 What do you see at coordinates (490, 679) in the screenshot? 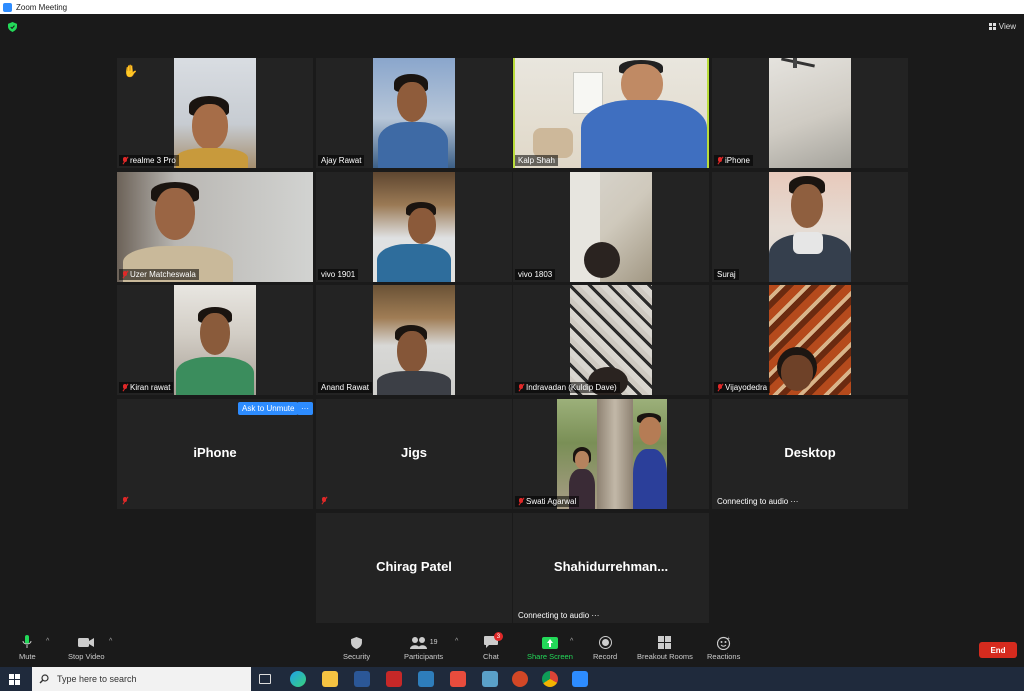
I see `app-icon` at bounding box center [490, 679].